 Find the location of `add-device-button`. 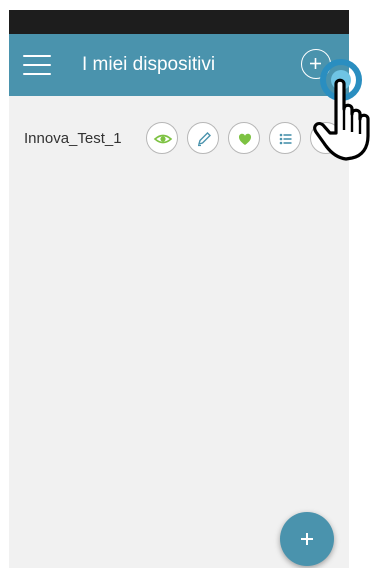

add-device-button is located at coordinates (316, 64).